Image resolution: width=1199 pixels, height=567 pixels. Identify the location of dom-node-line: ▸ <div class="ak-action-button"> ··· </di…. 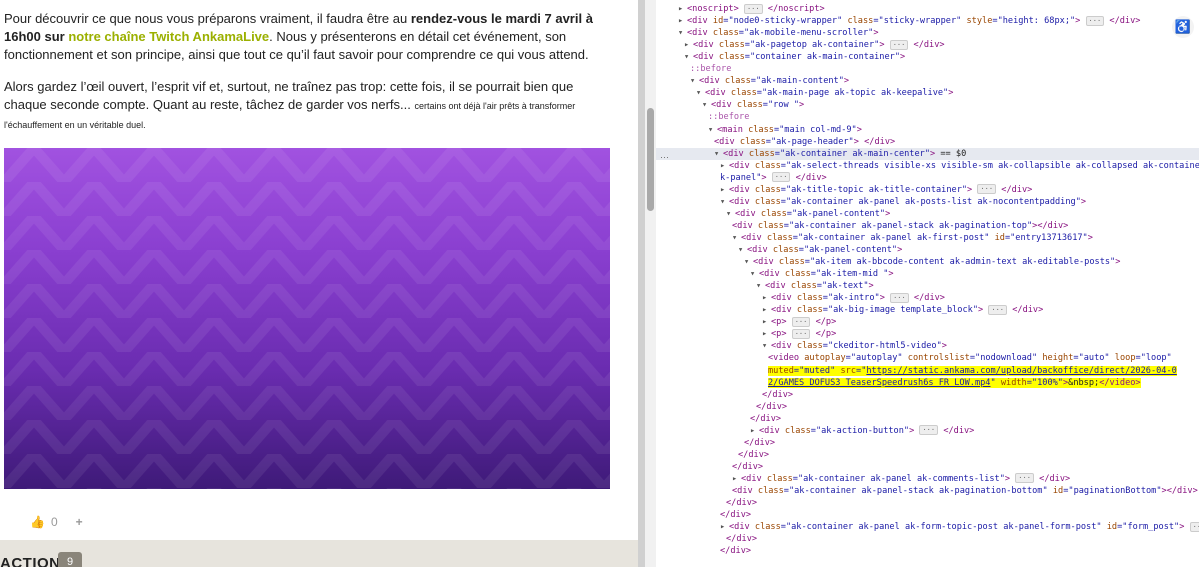
(927, 431).